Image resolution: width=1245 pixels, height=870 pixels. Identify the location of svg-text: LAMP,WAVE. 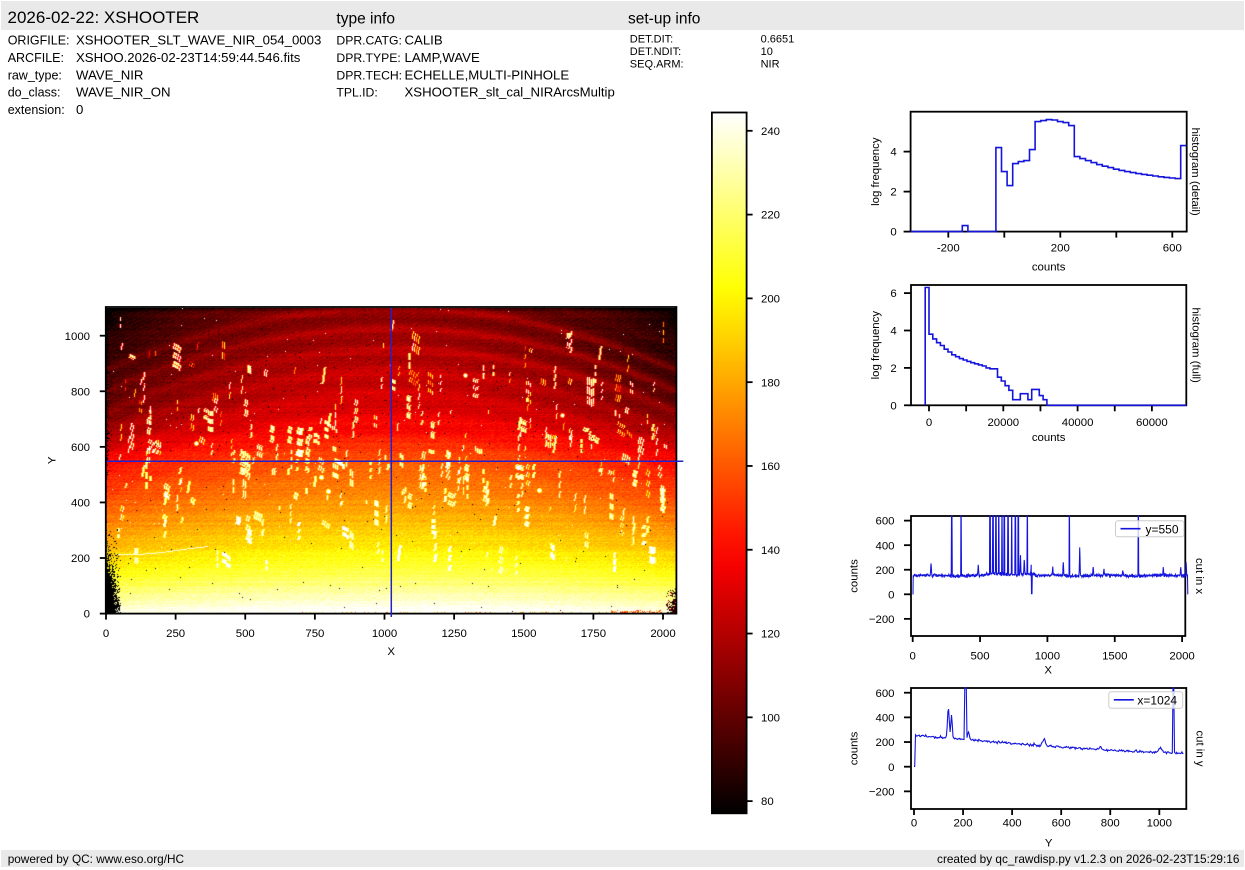
(442, 57).